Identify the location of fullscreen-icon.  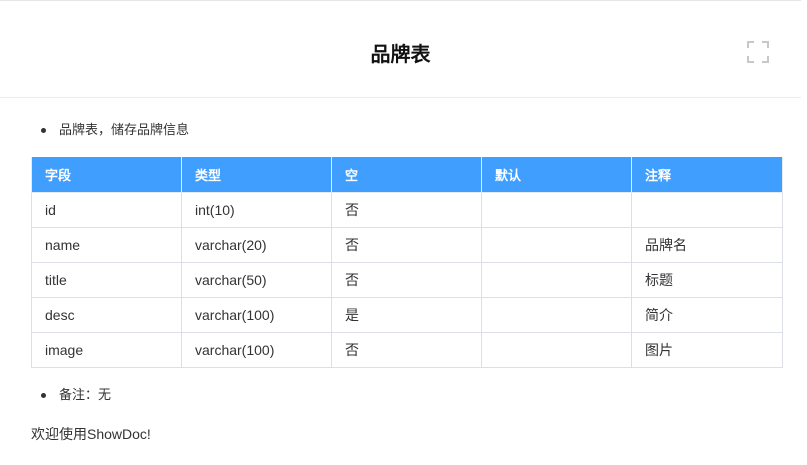
(758, 52).